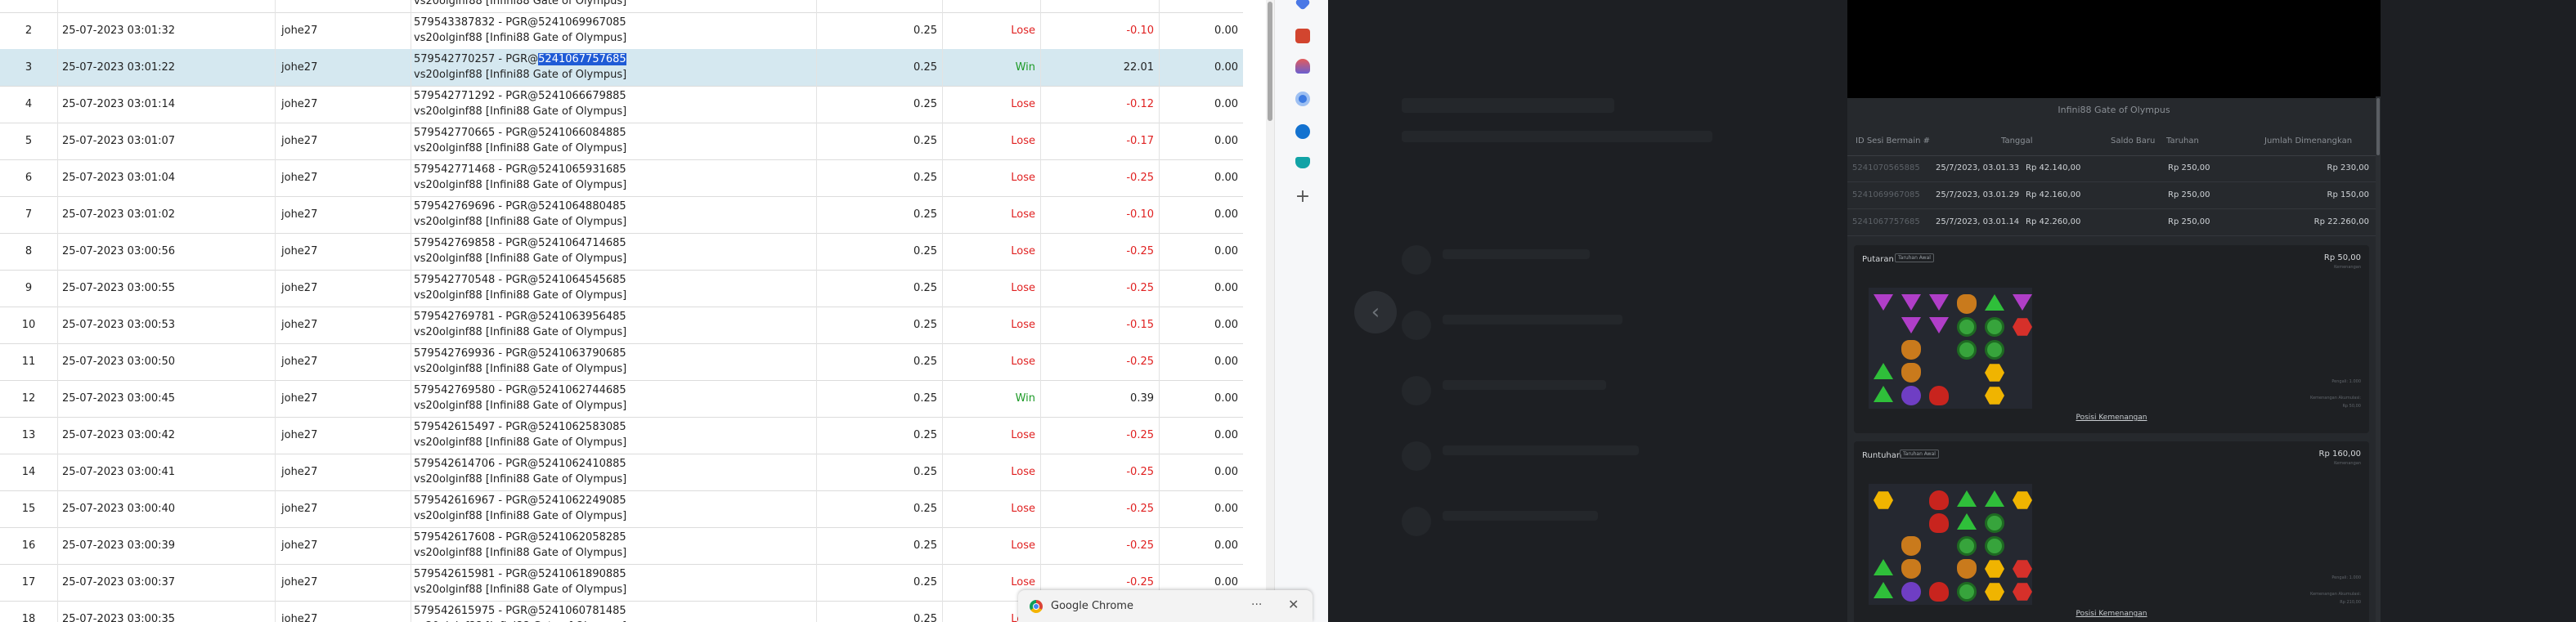 Image resolution: width=2576 pixels, height=622 pixels. Describe the element at coordinates (28, 31) in the screenshot. I see `row-number-cell: 2` at that location.